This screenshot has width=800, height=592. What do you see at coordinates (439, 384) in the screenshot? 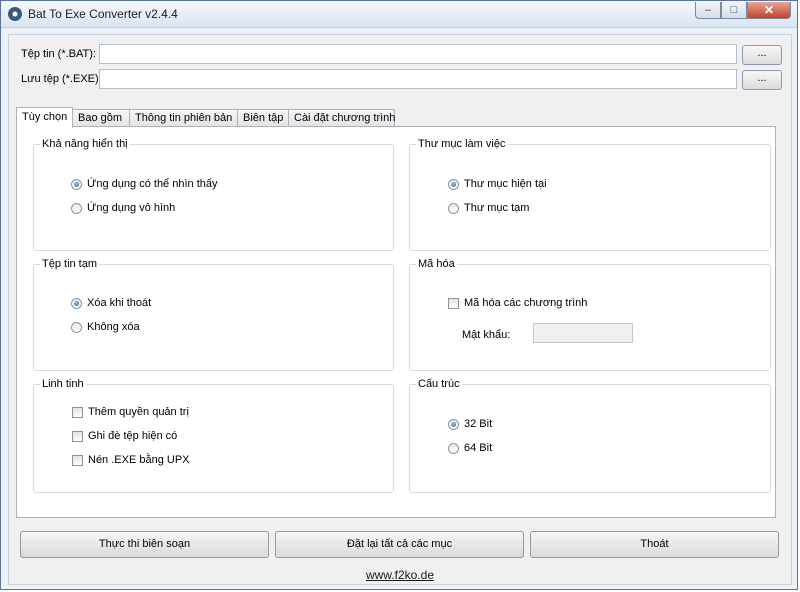
I see `architecture-title: Cấu trúc` at bounding box center [439, 384].